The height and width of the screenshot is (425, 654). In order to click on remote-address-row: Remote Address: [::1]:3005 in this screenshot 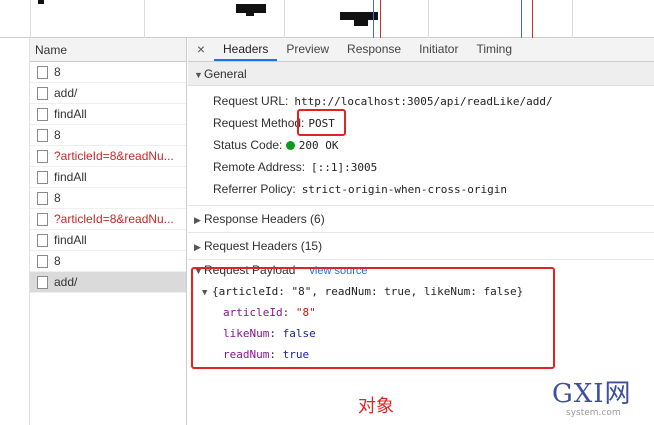, I will do `click(421, 167)`.